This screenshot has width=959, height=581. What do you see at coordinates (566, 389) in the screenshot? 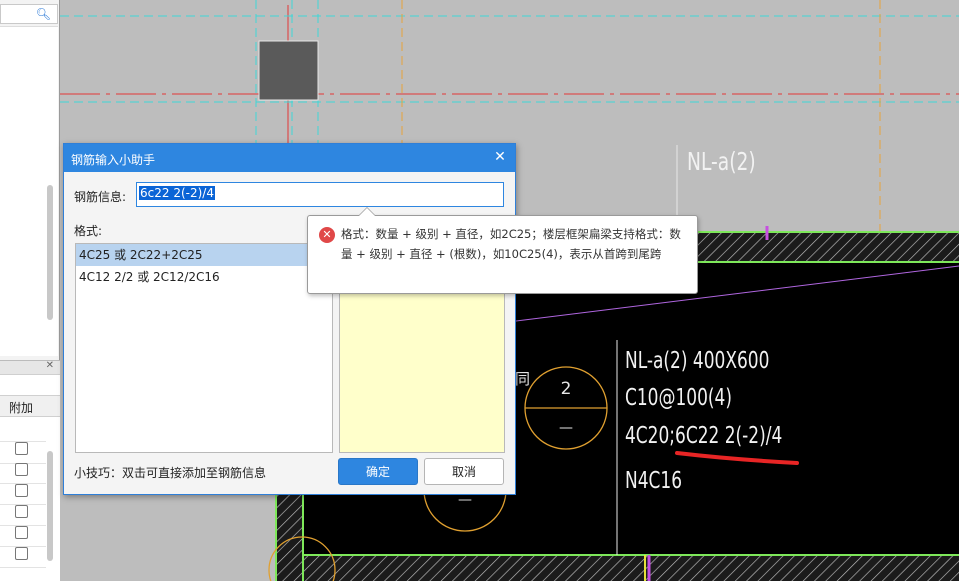
I see `circle-label-top: 2` at bounding box center [566, 389].